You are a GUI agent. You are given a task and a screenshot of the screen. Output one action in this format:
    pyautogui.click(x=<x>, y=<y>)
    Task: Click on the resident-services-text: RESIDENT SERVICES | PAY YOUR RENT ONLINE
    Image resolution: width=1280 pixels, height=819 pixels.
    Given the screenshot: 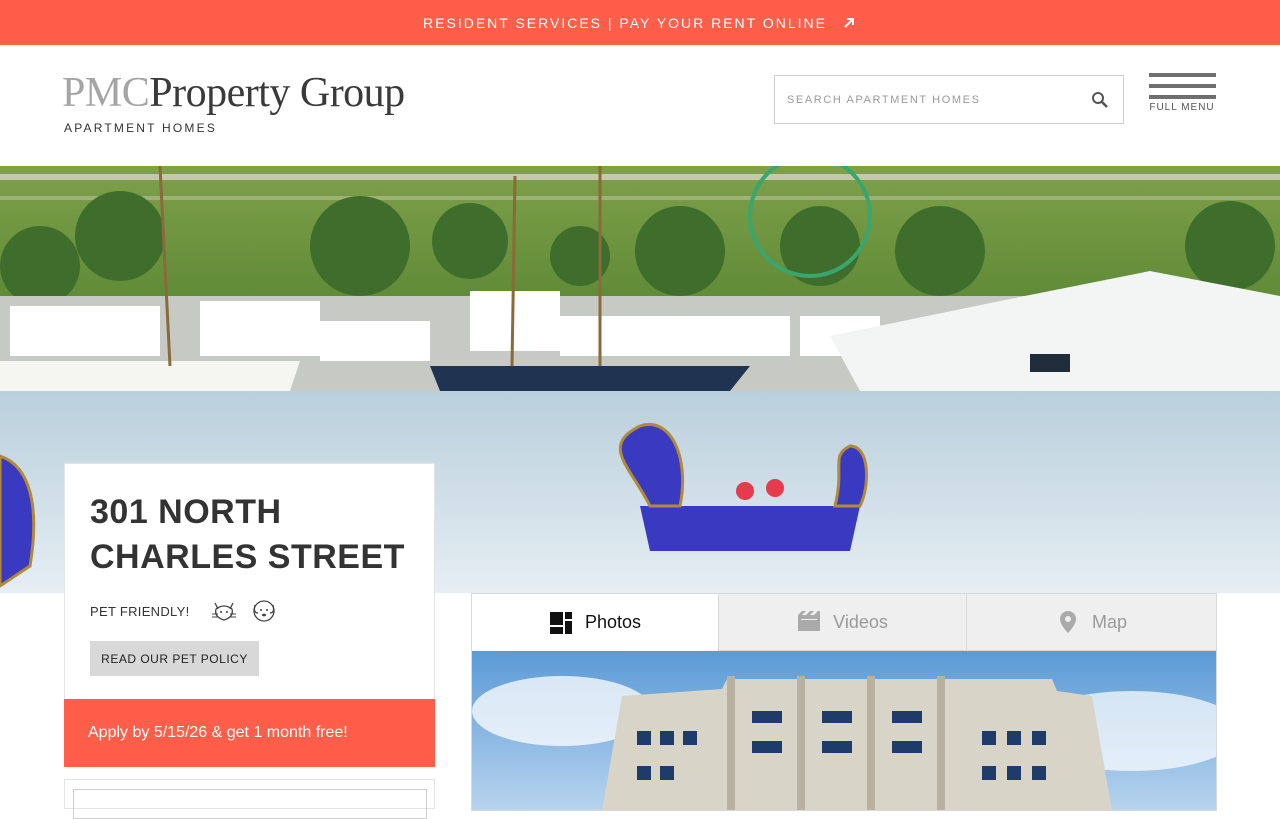 What is the action you would take?
    pyautogui.click(x=625, y=22)
    